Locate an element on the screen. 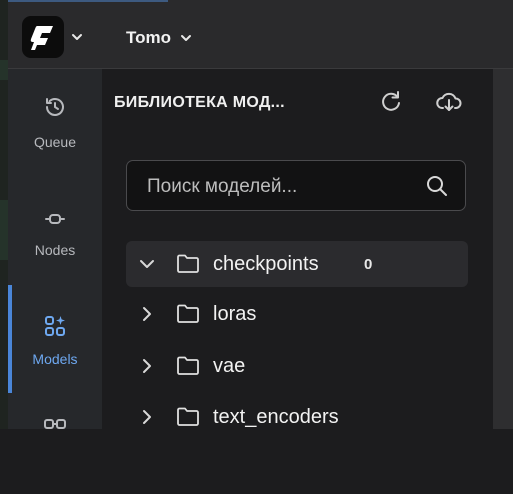  history-icon is located at coordinates (55, 107).